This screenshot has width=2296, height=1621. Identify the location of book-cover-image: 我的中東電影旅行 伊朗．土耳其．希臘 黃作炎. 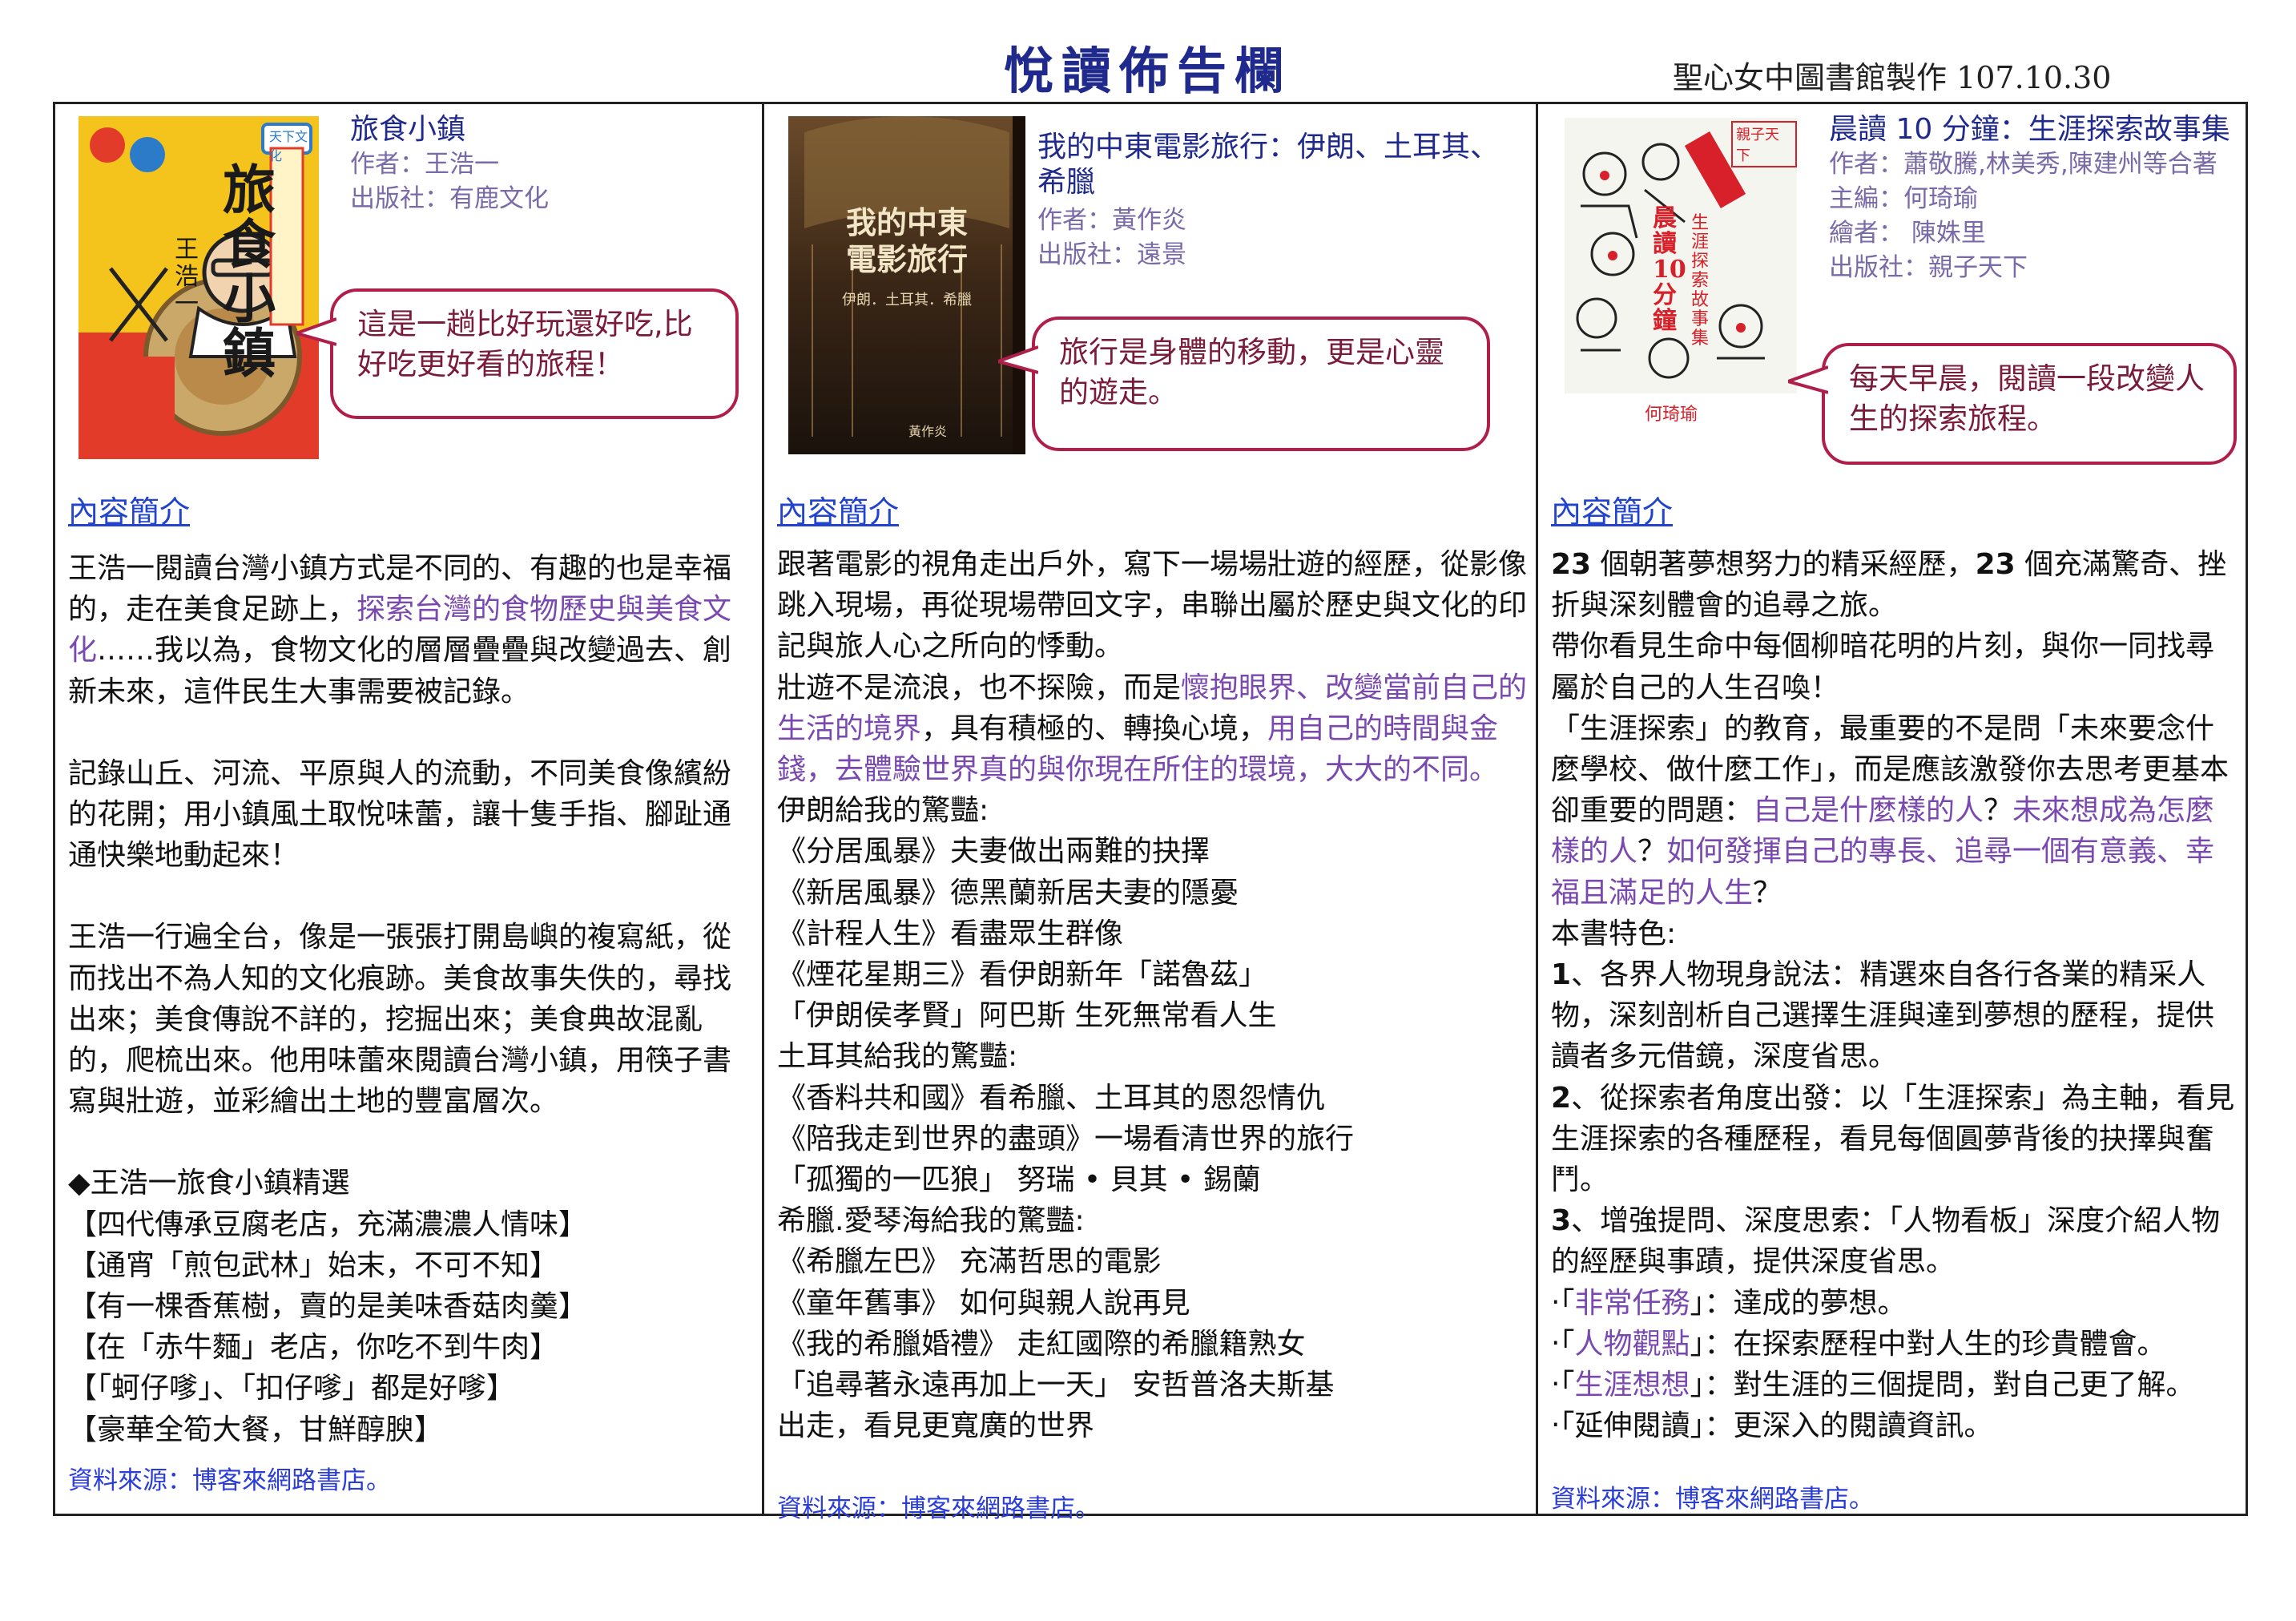
(906, 285).